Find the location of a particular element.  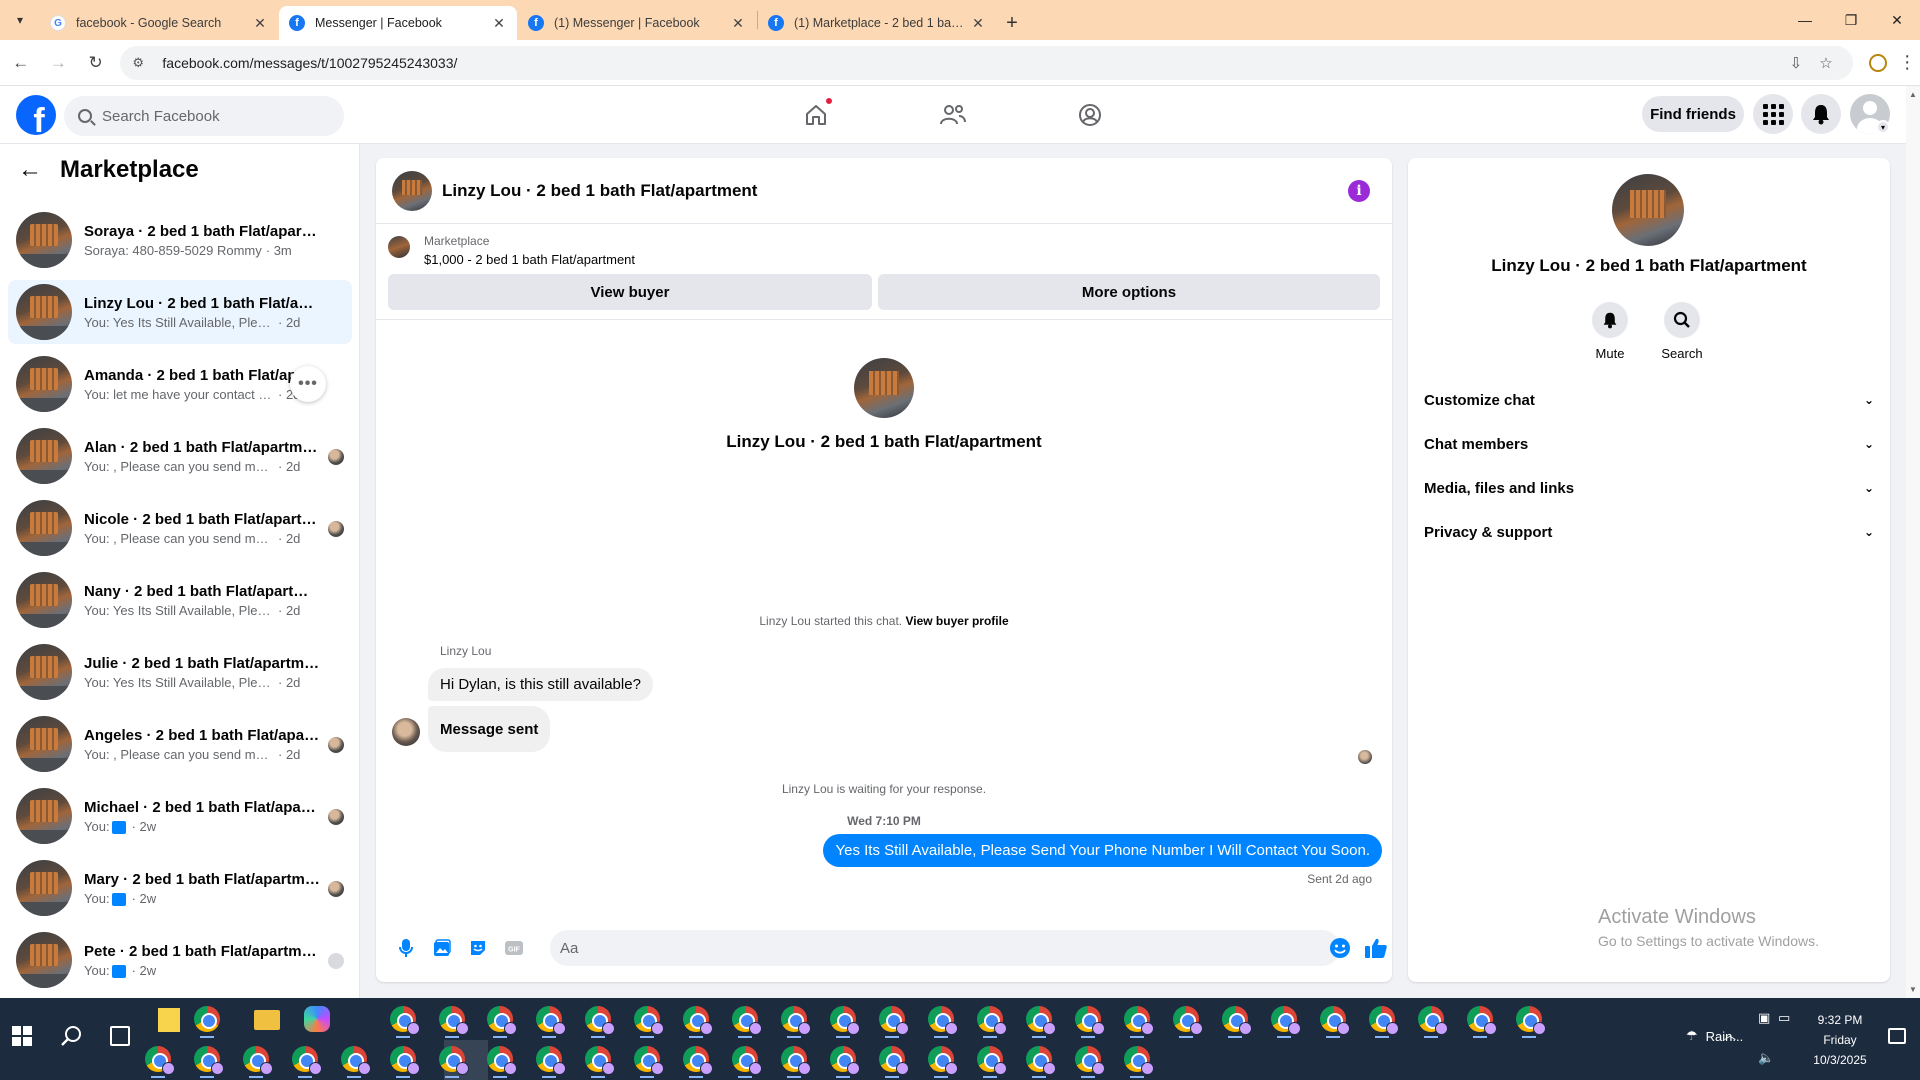

listing-thumbnail is located at coordinates (399, 247).